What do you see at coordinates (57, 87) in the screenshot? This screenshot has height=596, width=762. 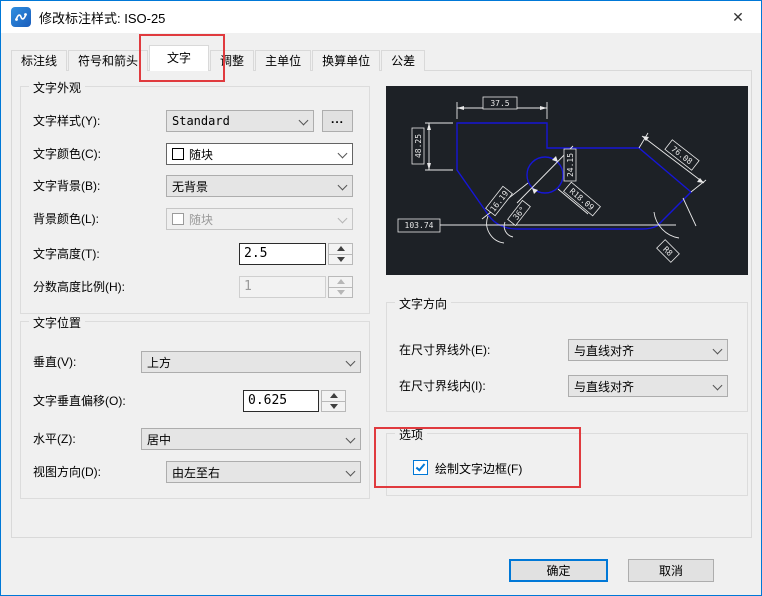 I see `text-appearance-group-title: 文字外观` at bounding box center [57, 87].